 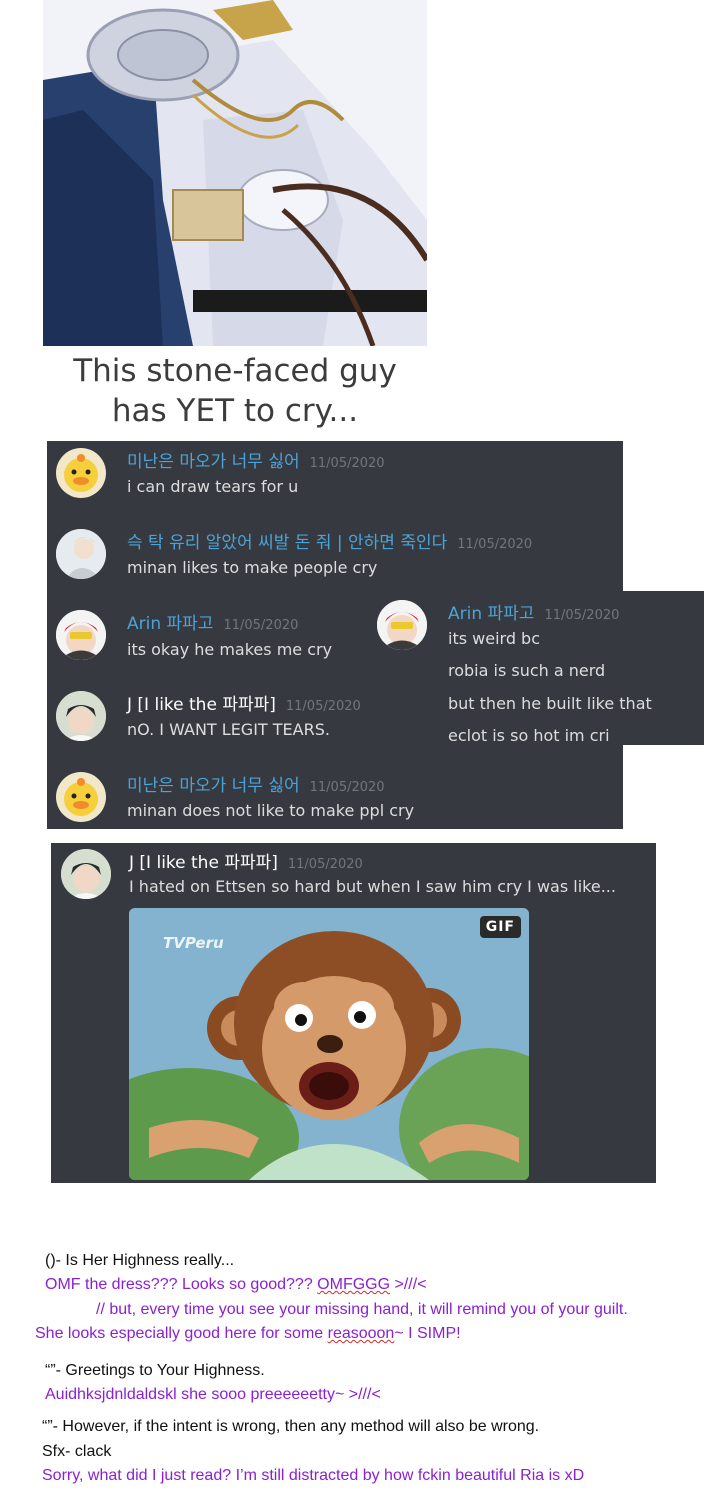 What do you see at coordinates (230, 649) in the screenshot?
I see `message-text: its okay he makes me cry` at bounding box center [230, 649].